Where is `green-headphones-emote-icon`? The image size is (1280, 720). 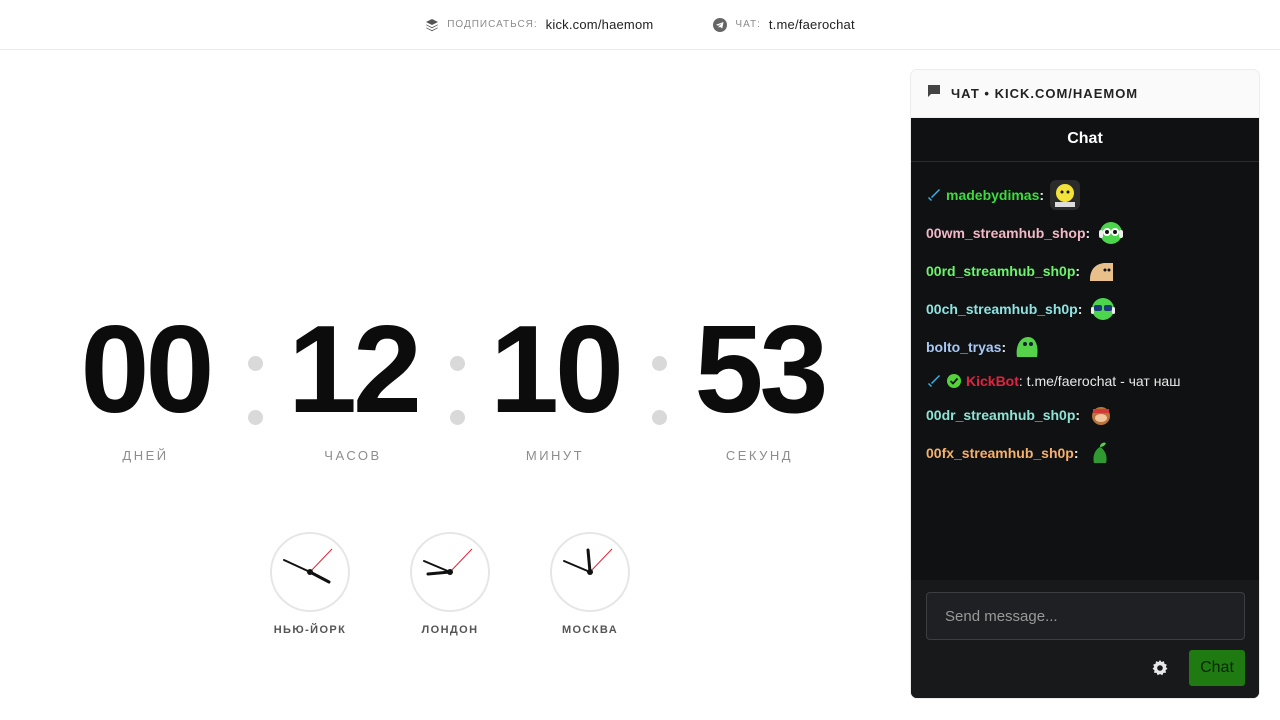 green-headphones-emote-icon is located at coordinates (1111, 233).